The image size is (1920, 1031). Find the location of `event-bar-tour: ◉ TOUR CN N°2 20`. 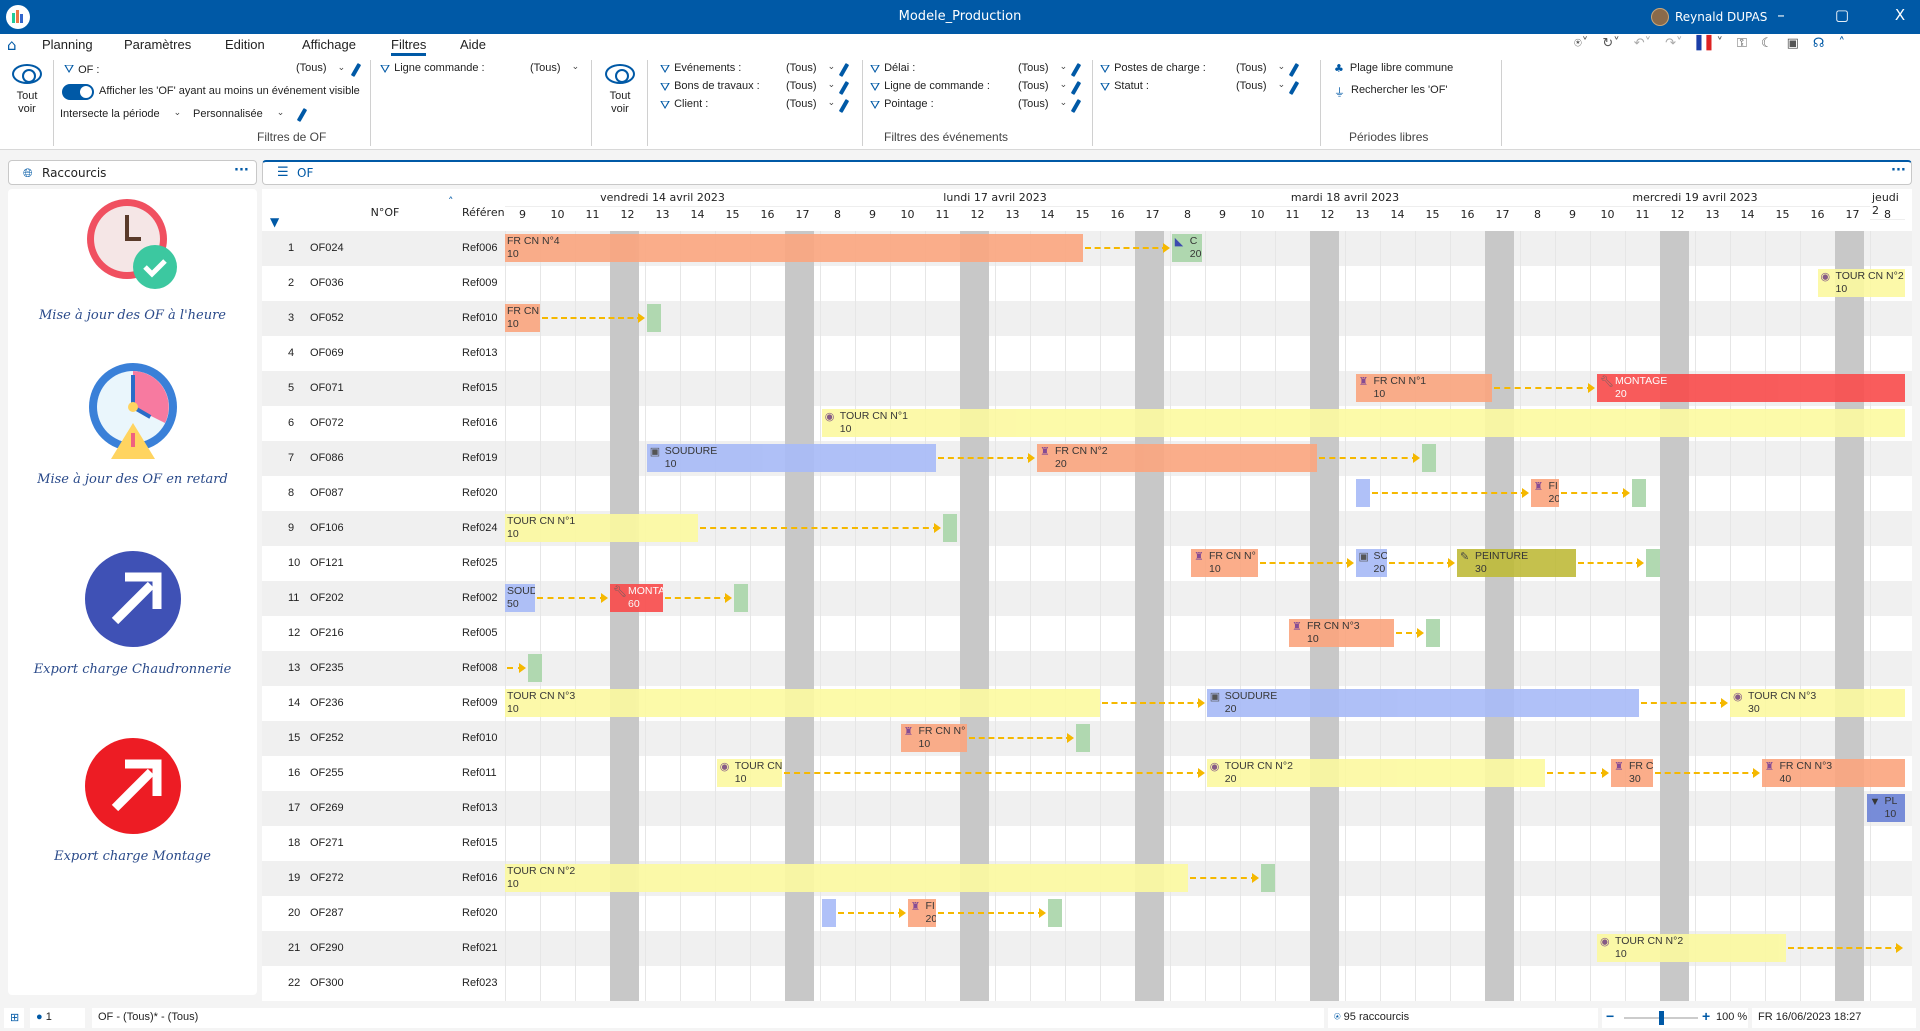

event-bar-tour: ◉ TOUR CN N°2 20 is located at coordinates (1375, 773).